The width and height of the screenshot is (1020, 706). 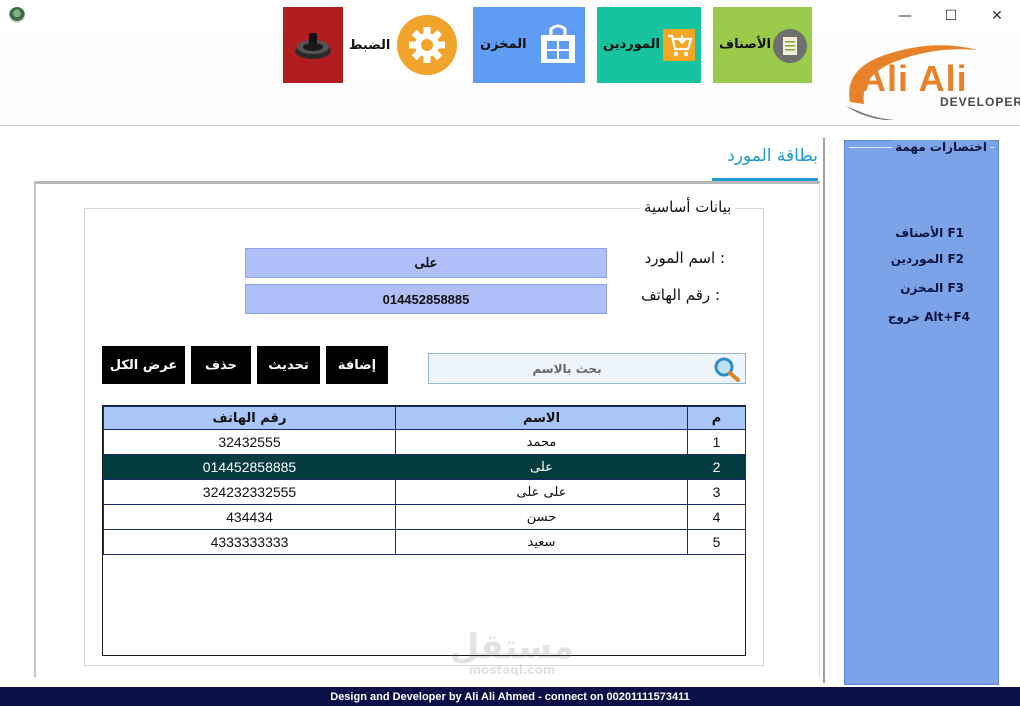 I want to click on supplier-name-field: على, so click(x=426, y=263).